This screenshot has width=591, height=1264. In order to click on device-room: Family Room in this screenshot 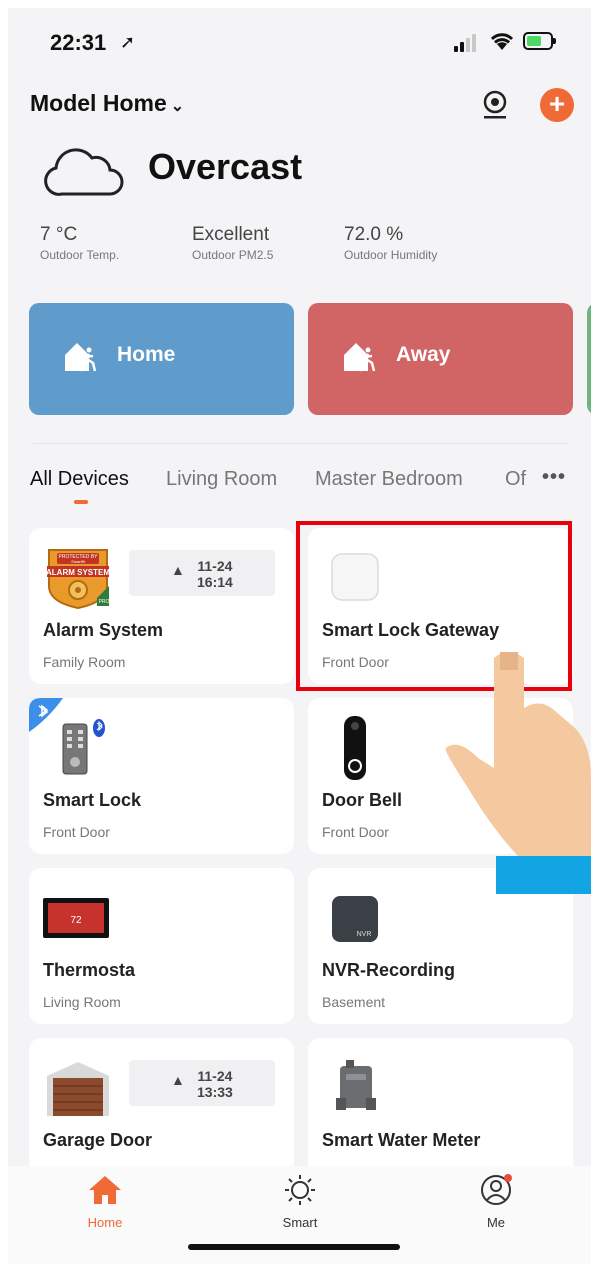, I will do `click(84, 662)`.